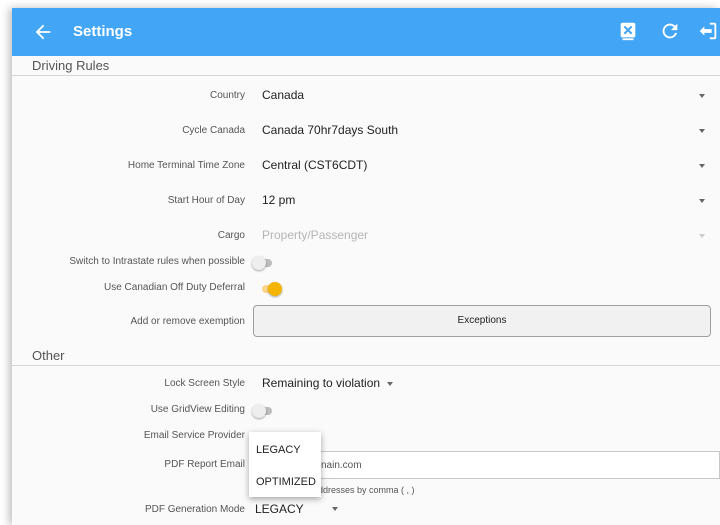  I want to click on pdf-email-label: PDF Report Email, so click(204, 464).